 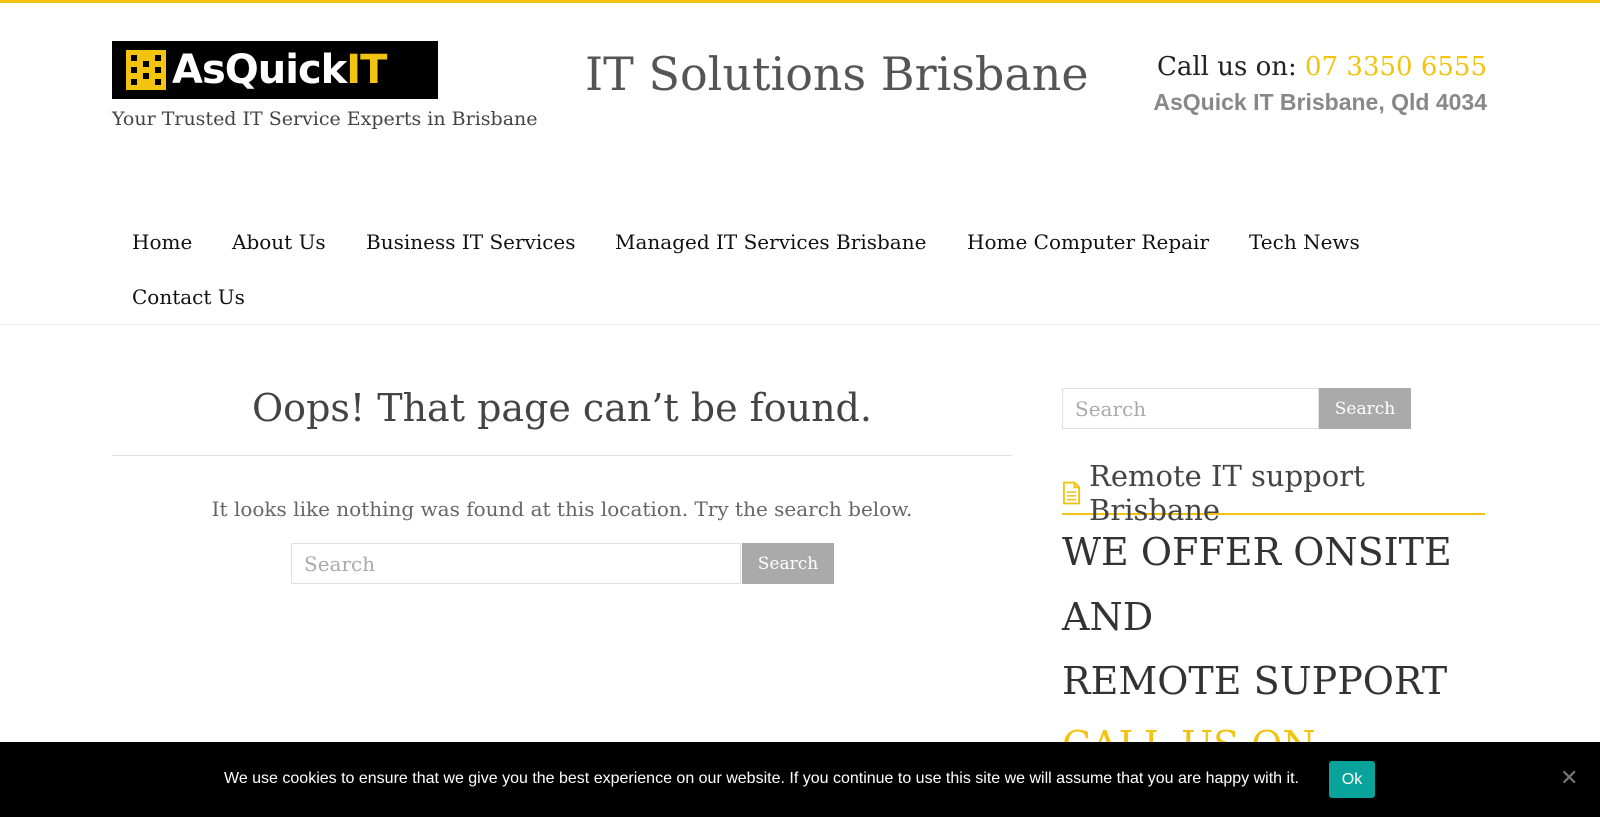 I want to click on nav-item-managed-it-services: Managed IT Services Brisbane, so click(x=770, y=242).